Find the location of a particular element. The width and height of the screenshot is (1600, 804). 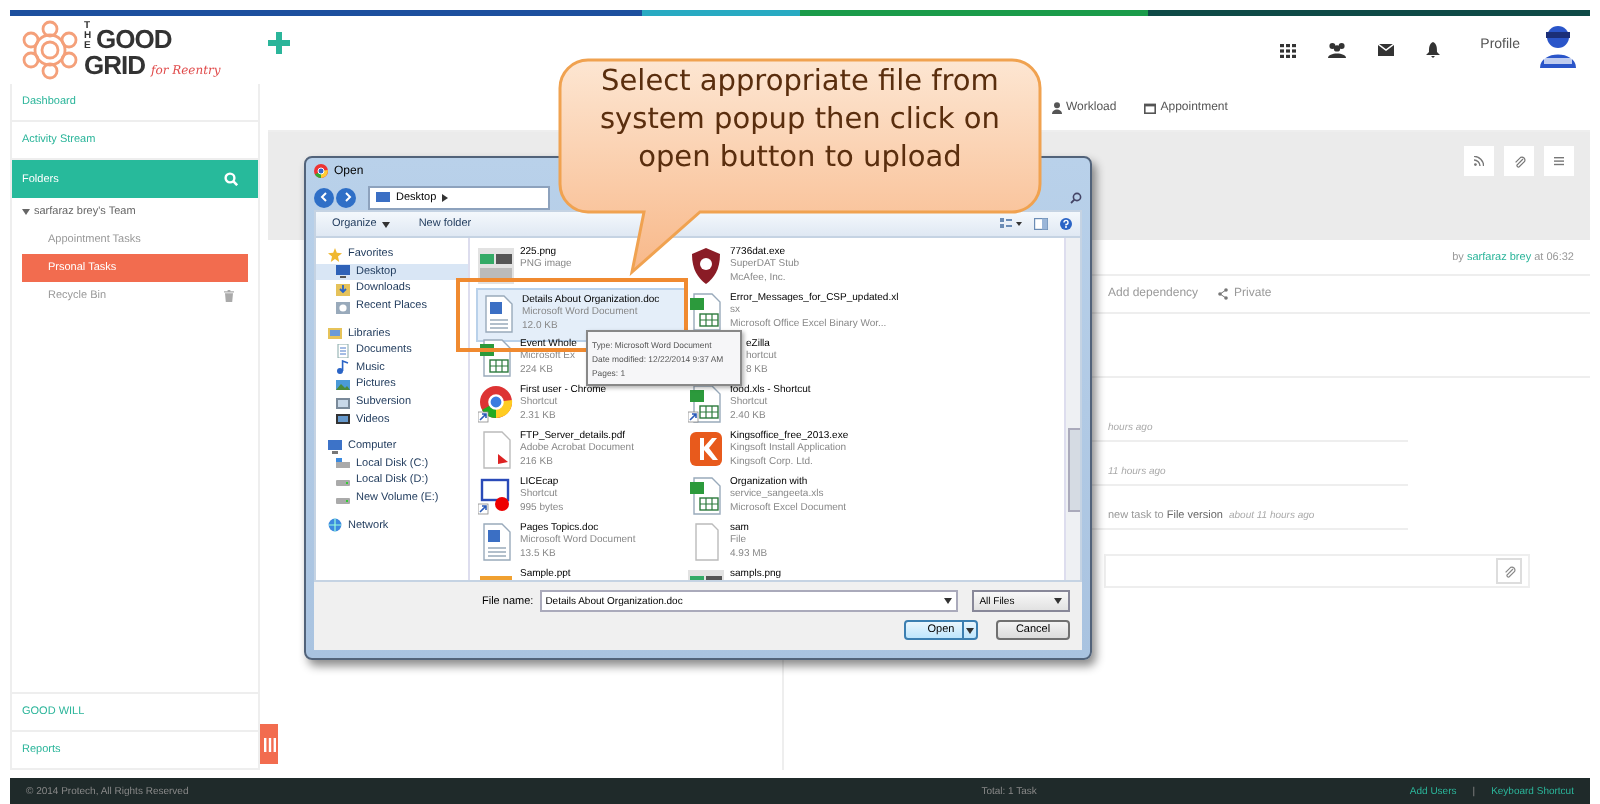

sidebar-toggle is located at coordinates (269, 744).